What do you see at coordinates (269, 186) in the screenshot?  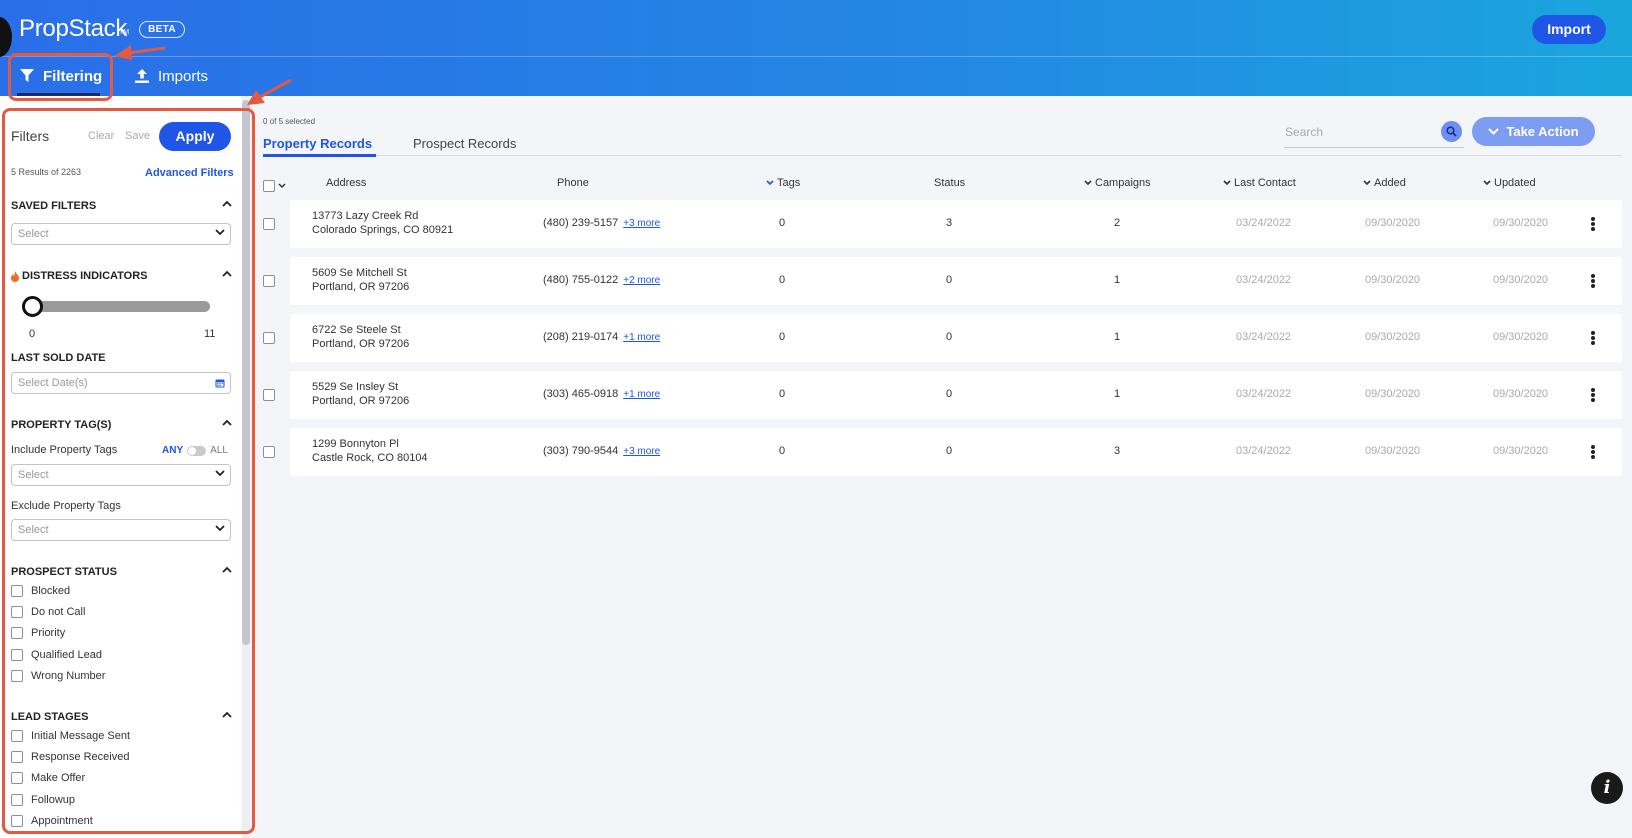 I see `select-all-checkbox` at bounding box center [269, 186].